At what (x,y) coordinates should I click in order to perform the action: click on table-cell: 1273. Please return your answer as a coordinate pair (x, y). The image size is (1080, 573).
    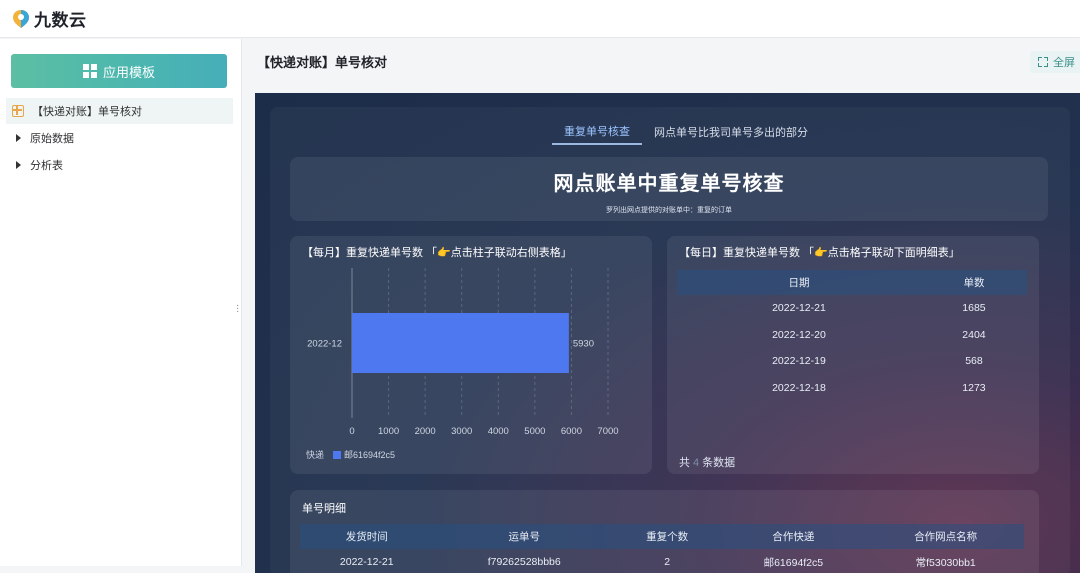
    Looking at the image, I should click on (974, 388).